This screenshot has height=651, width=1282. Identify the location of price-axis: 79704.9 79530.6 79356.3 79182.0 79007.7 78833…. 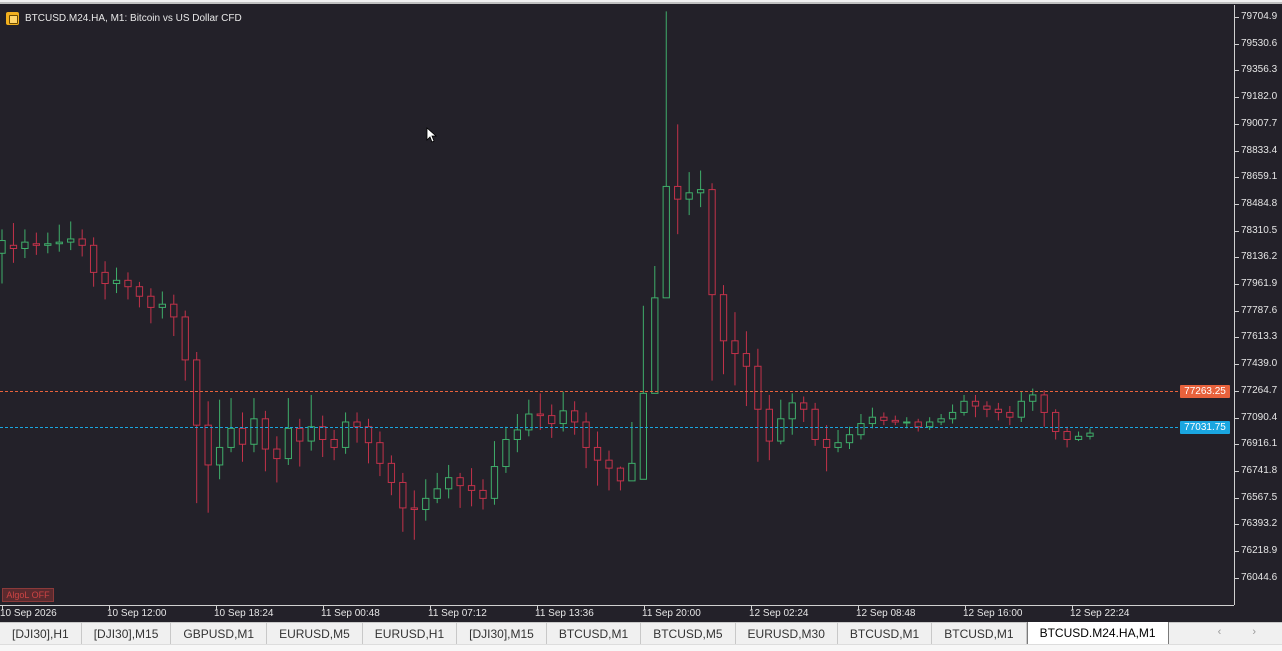
(1258, 305).